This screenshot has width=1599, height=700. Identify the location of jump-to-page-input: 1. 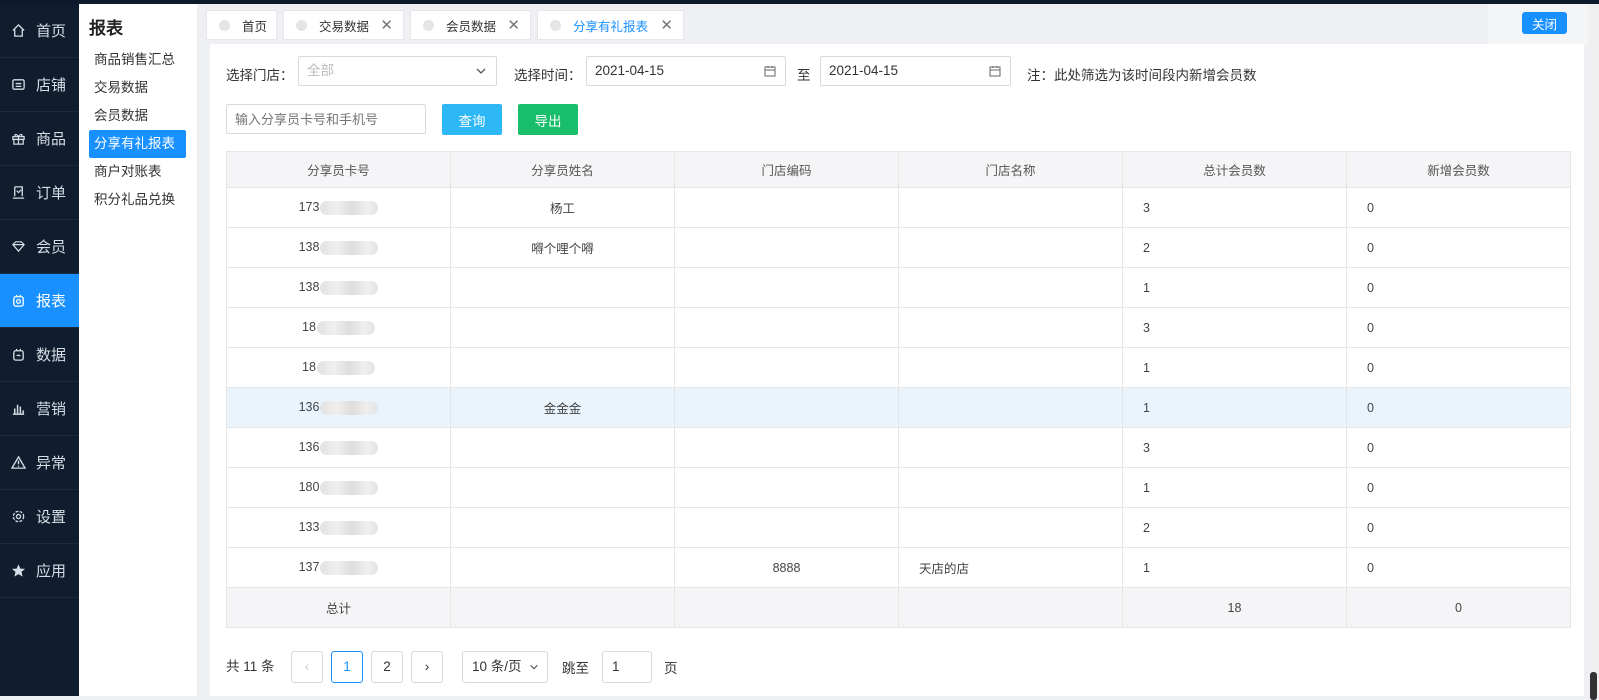
(627, 667).